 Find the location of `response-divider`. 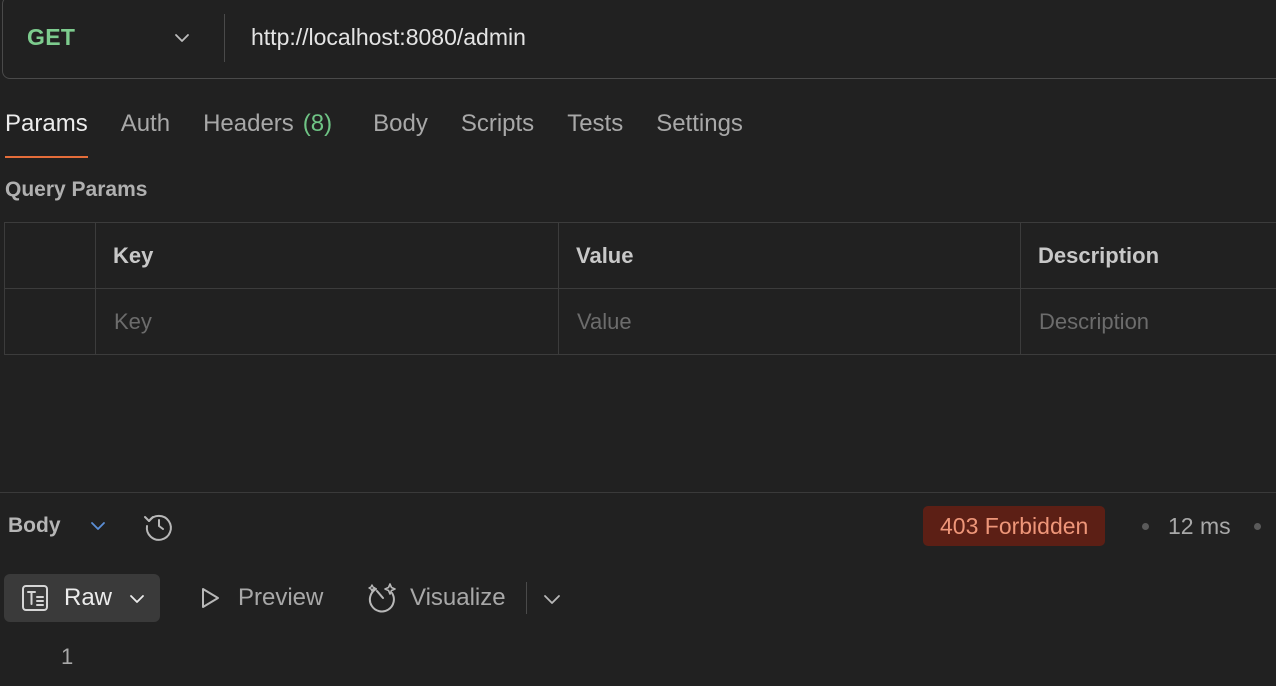

response-divider is located at coordinates (638, 492).